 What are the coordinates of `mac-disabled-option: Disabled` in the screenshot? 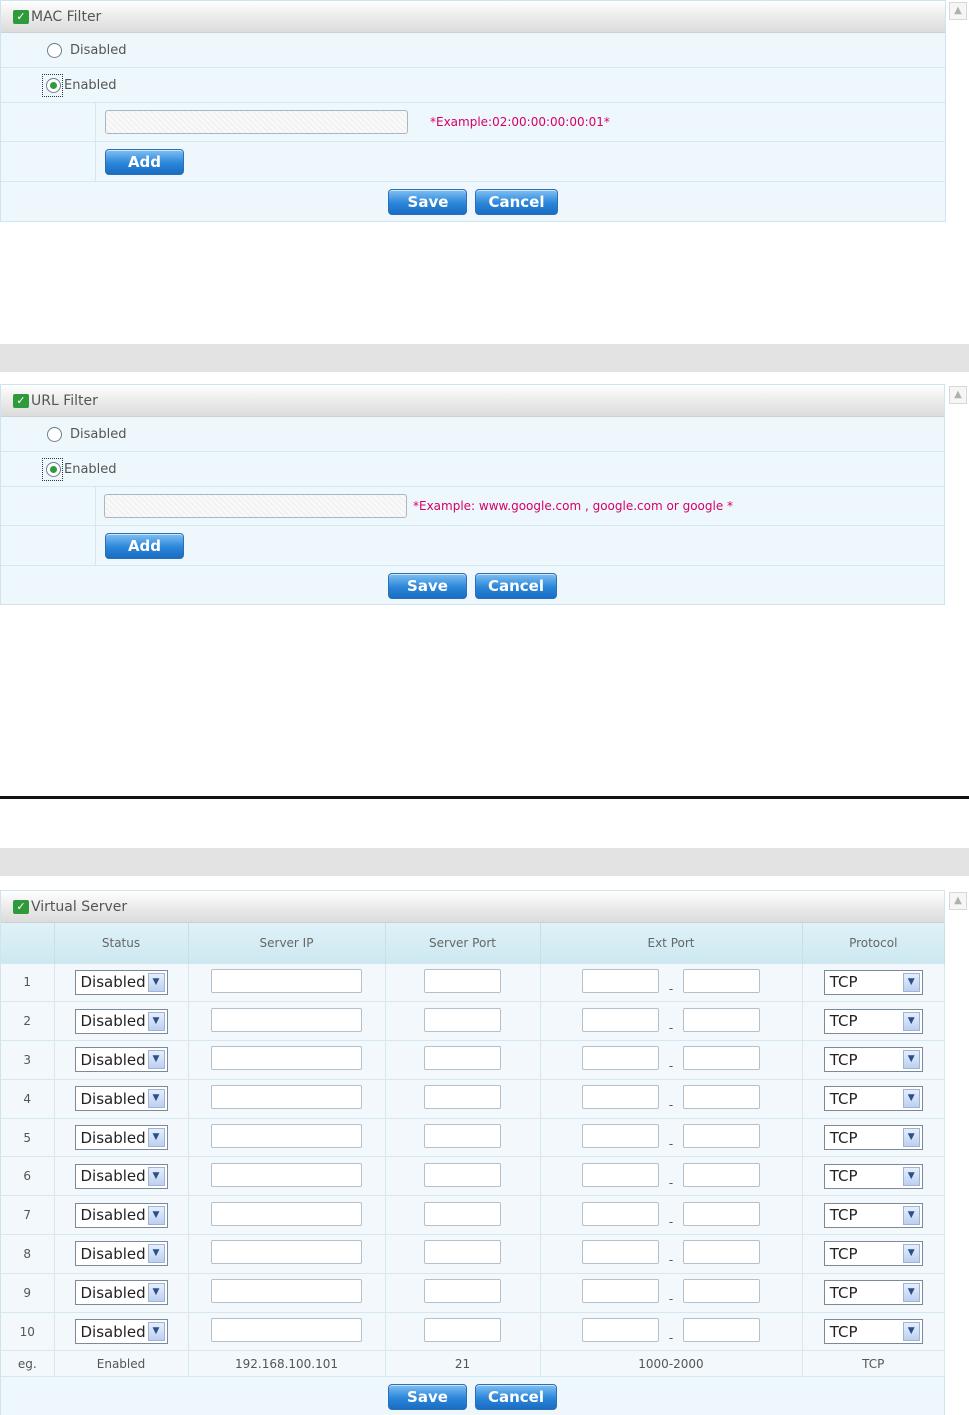 It's located at (473, 50).